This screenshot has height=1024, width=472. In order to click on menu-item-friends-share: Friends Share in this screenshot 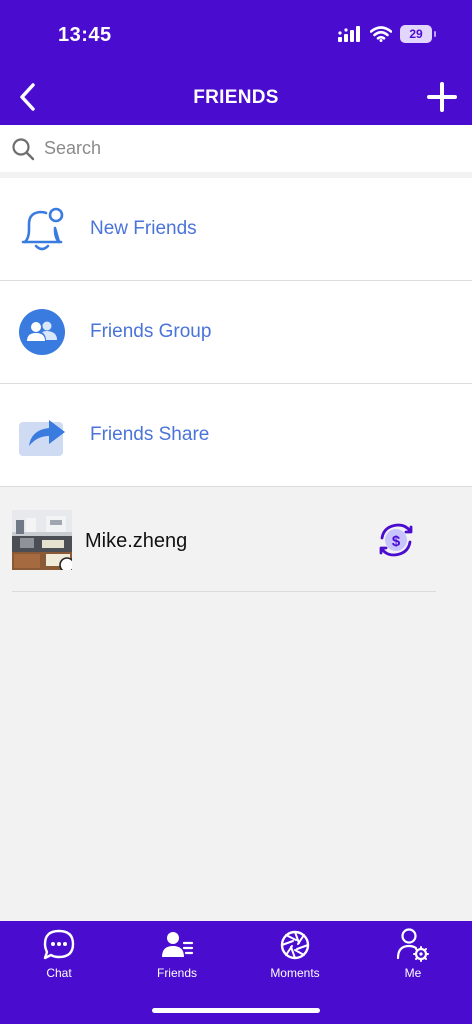, I will do `click(236, 435)`.